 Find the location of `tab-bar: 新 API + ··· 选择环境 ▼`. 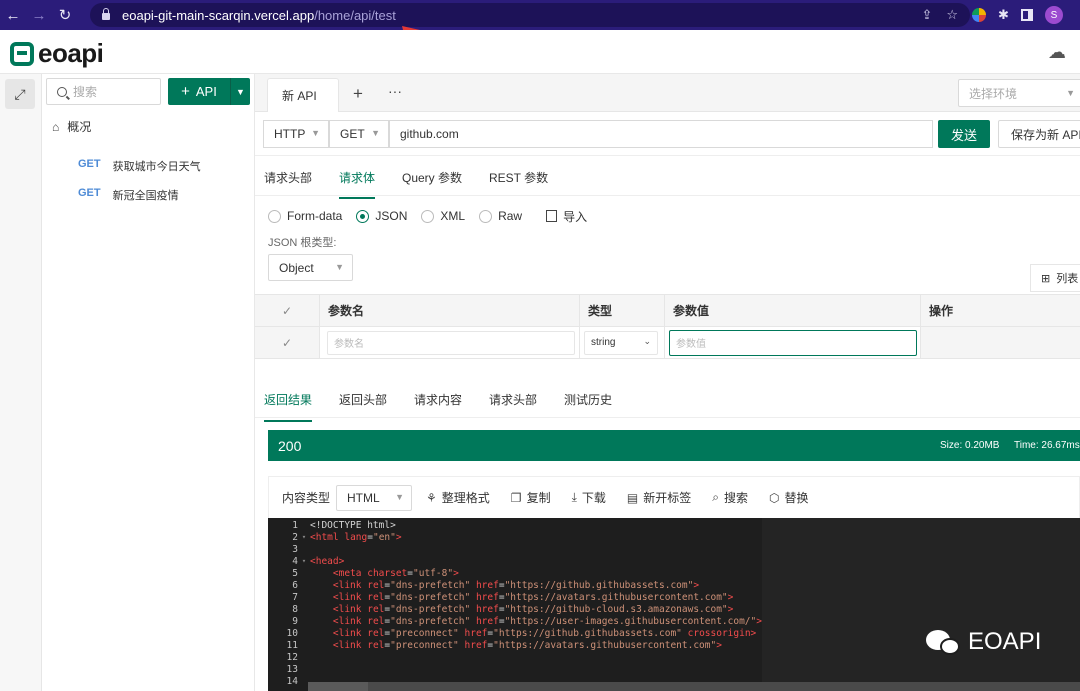

tab-bar: 新 API + ··· 选择环境 ▼ is located at coordinates (667, 93).